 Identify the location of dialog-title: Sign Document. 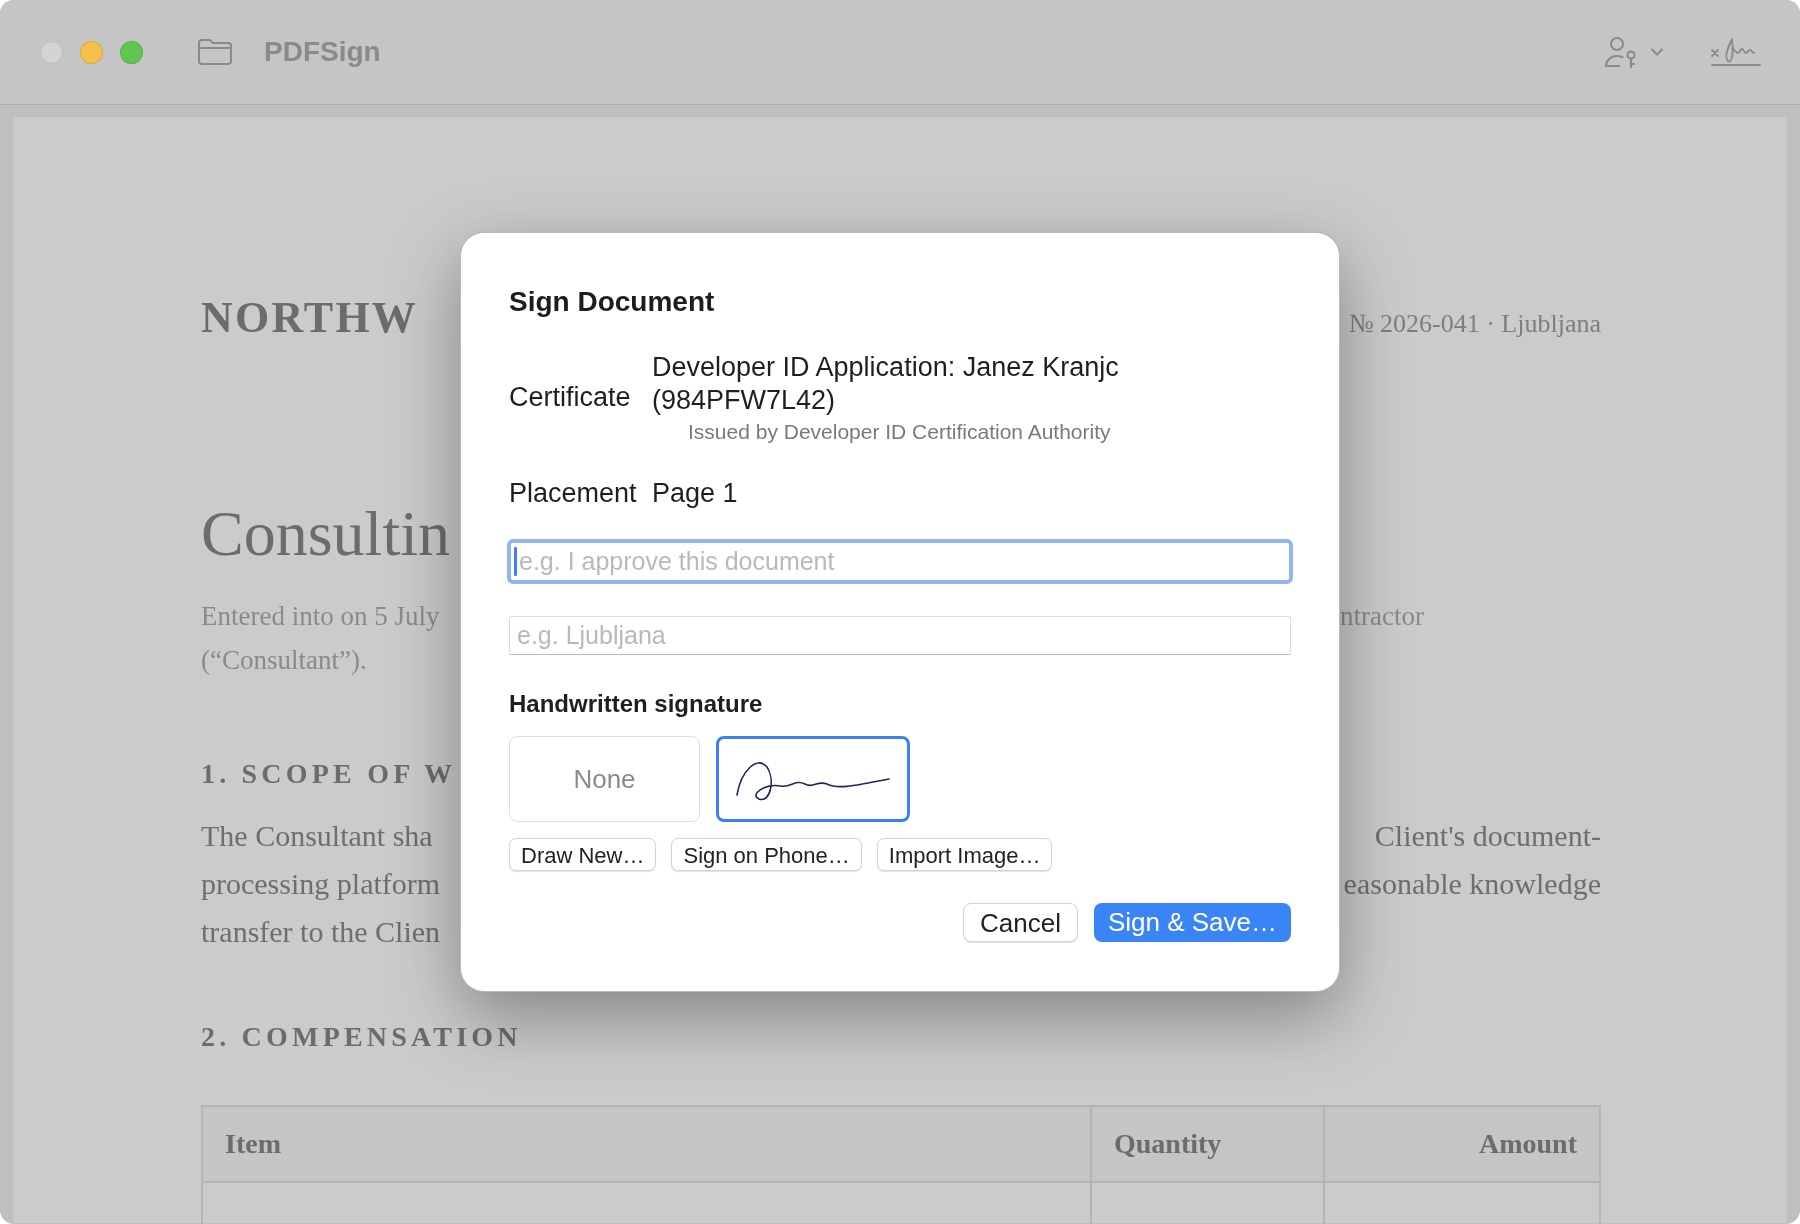
(612, 302).